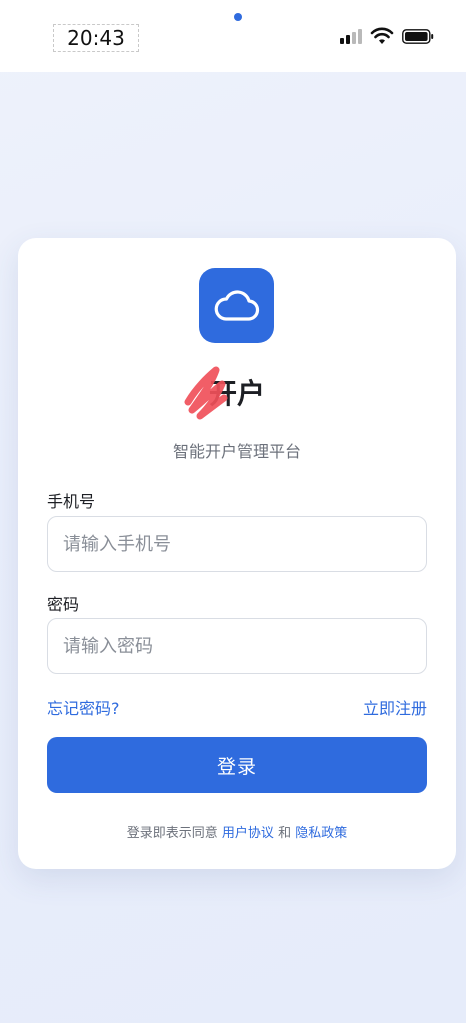 Image resolution: width=466 pixels, height=1023 pixels. Describe the element at coordinates (321, 833) in the screenshot. I see `privacy-policy-link: 隐私政策` at that location.